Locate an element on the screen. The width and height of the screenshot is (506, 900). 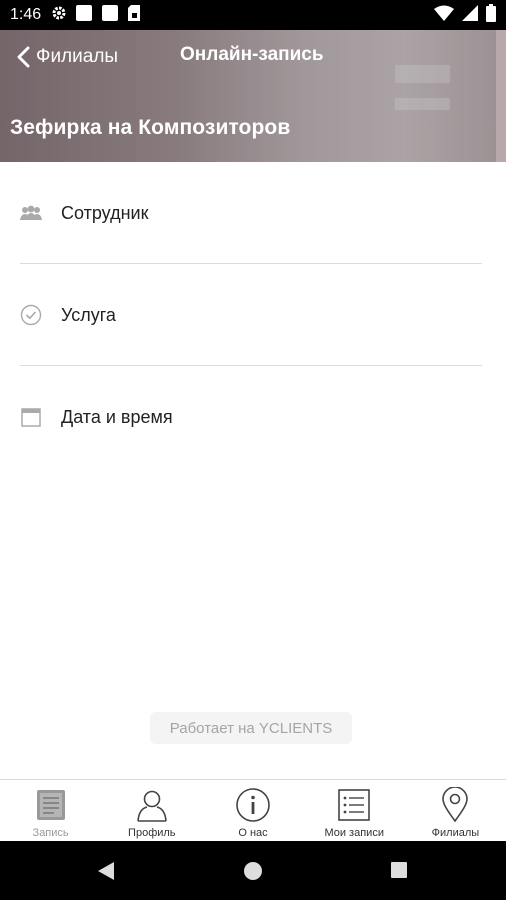
status-time: 1:46 is located at coordinates (26, 14).